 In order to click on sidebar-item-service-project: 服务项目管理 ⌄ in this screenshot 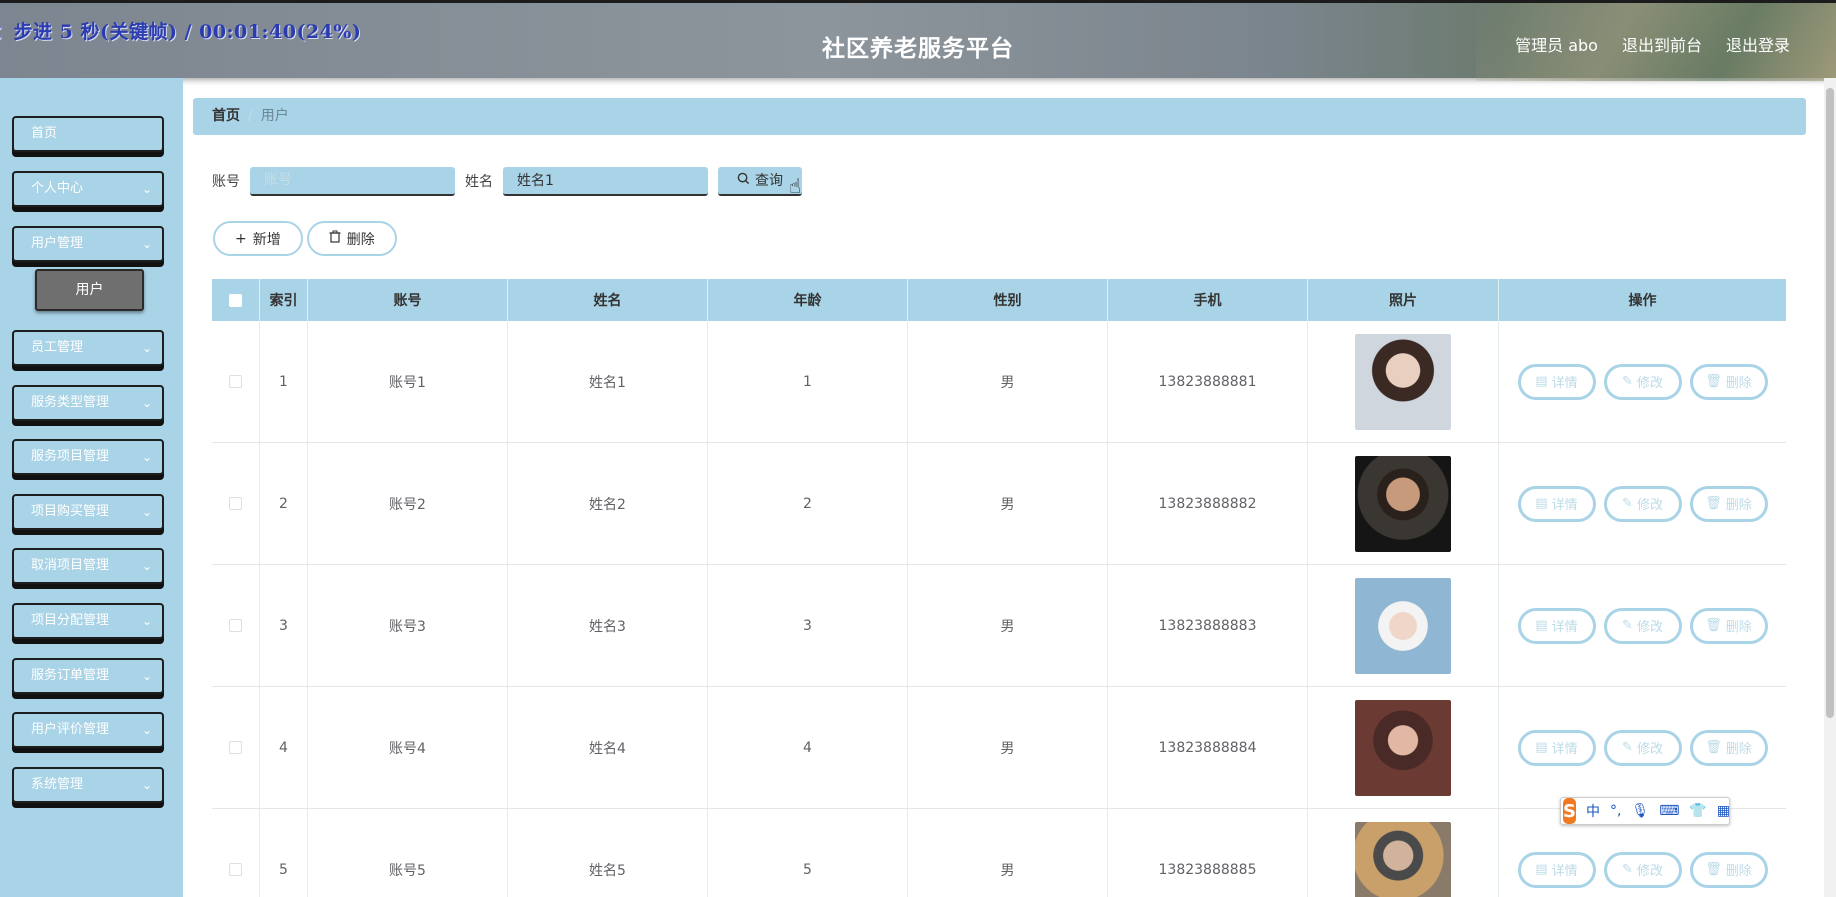, I will do `click(88, 457)`.